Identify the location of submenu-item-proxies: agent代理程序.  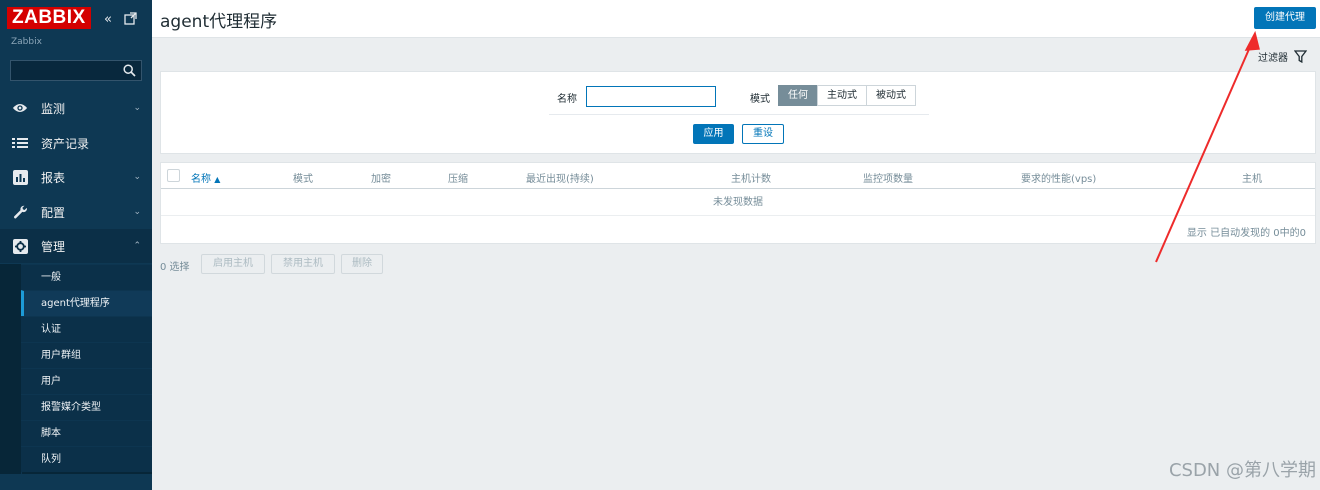
(86, 303).